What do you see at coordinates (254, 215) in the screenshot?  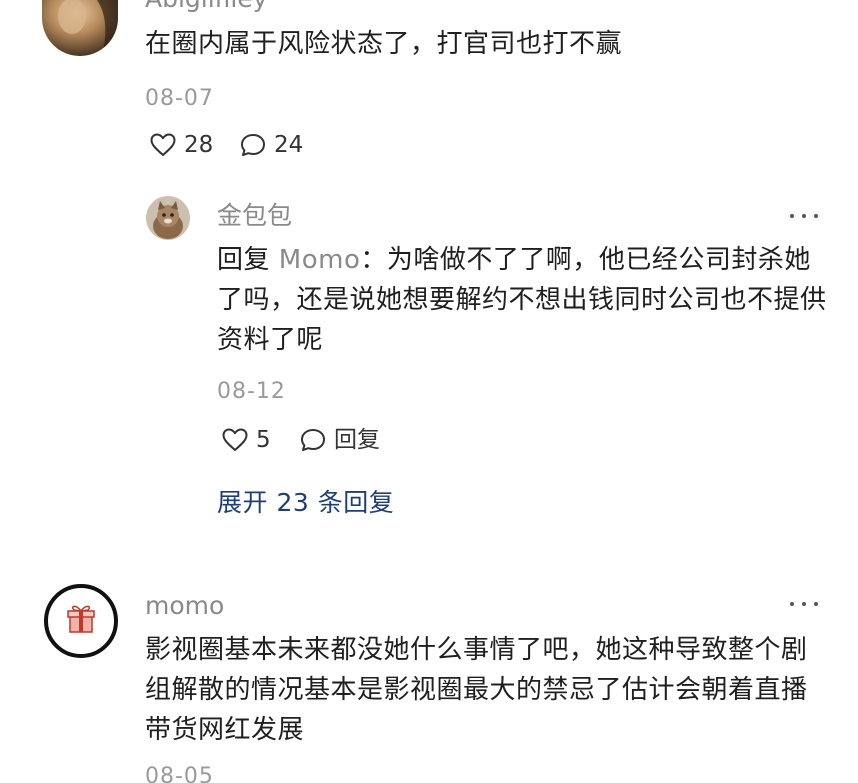 I see `reply-username: 金包包` at bounding box center [254, 215].